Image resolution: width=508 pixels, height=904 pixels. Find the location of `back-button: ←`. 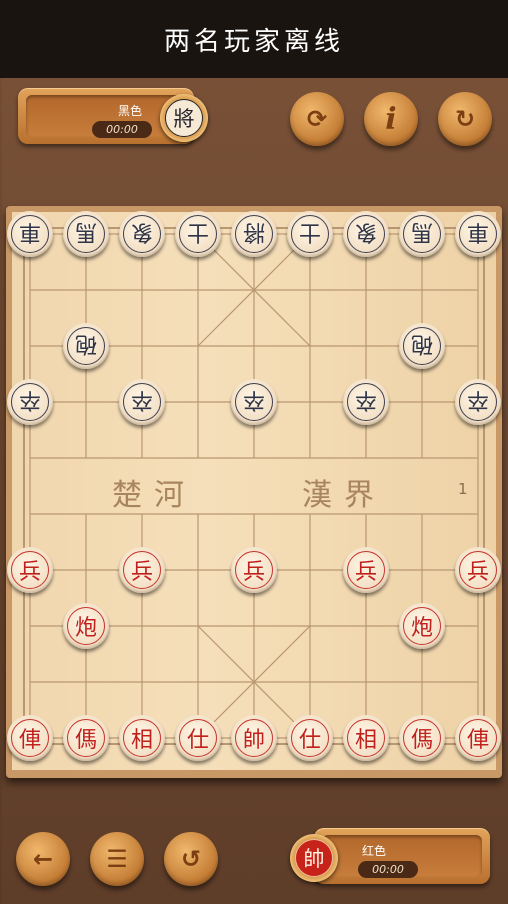

back-button: ← is located at coordinates (43, 859).